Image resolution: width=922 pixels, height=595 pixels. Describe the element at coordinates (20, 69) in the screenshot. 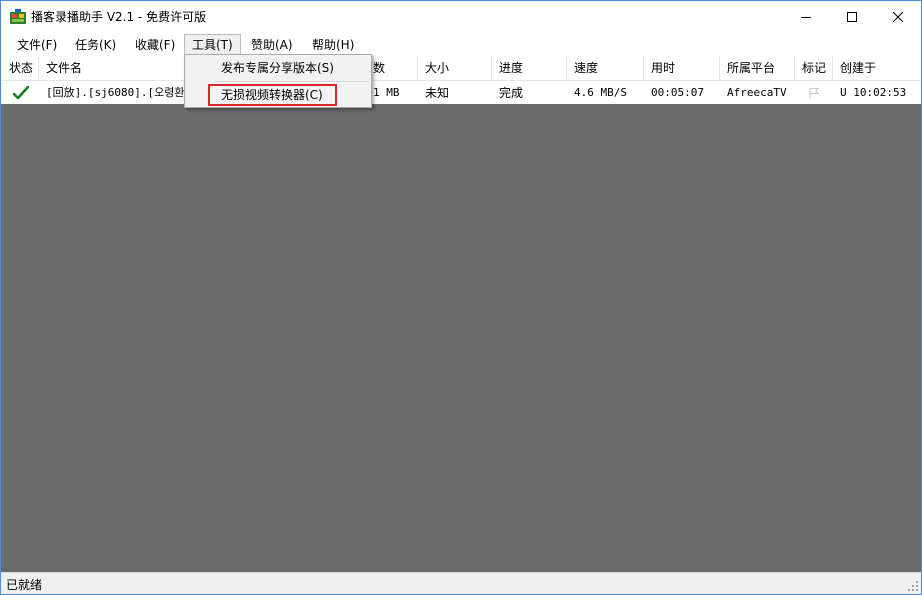

I see `column-header-status: 状态` at that location.